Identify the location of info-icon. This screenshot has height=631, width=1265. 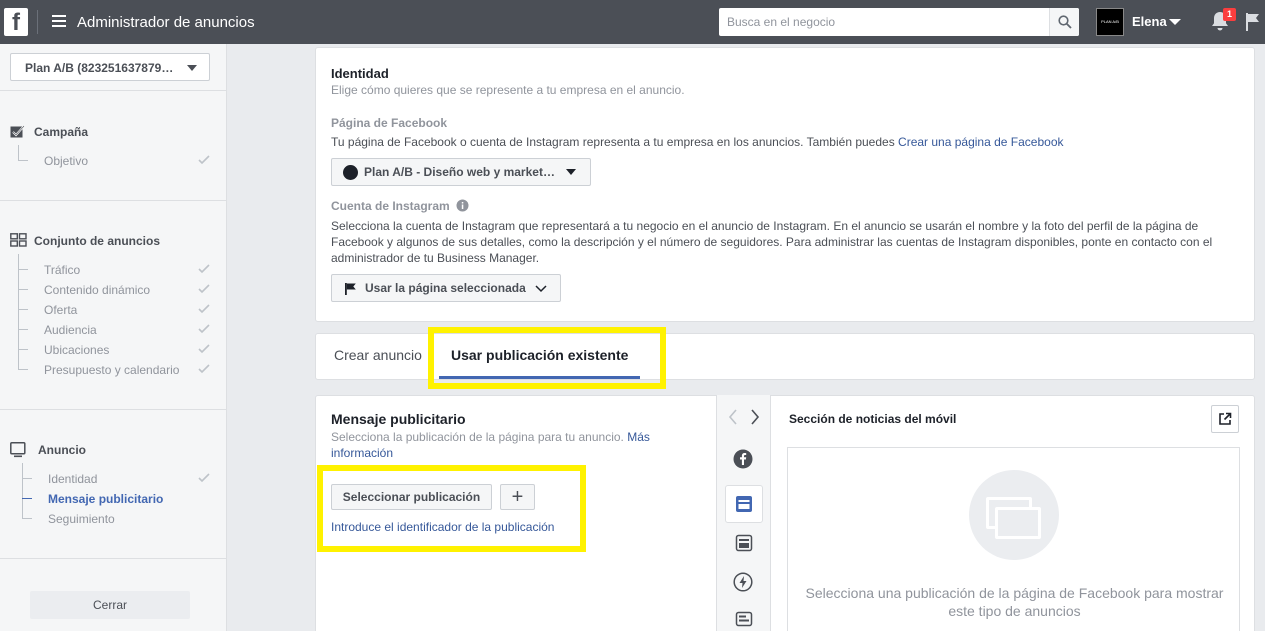
(462, 205).